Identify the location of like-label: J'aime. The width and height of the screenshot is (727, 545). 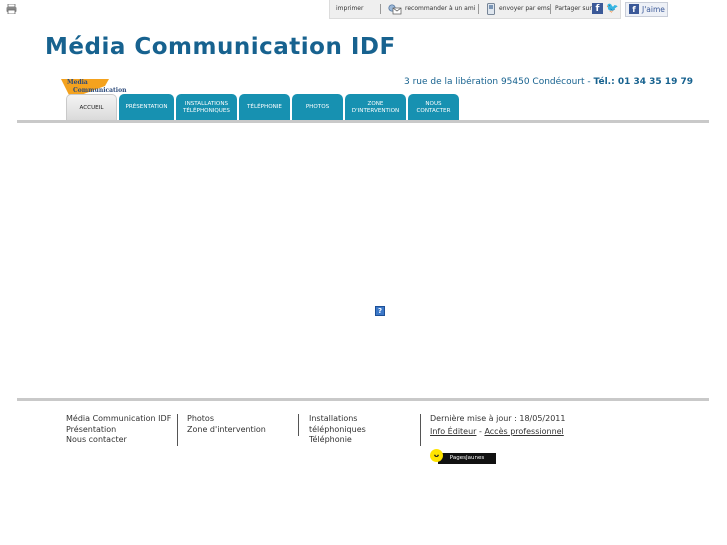
(653, 9).